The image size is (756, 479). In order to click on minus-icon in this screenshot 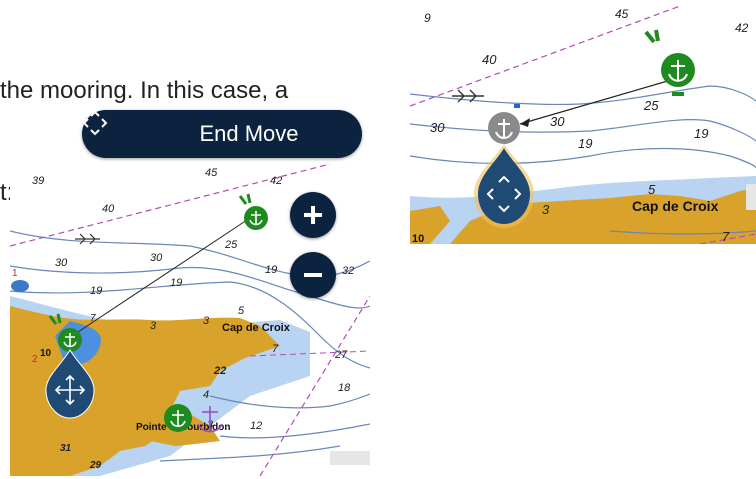, I will do `click(313, 275)`.